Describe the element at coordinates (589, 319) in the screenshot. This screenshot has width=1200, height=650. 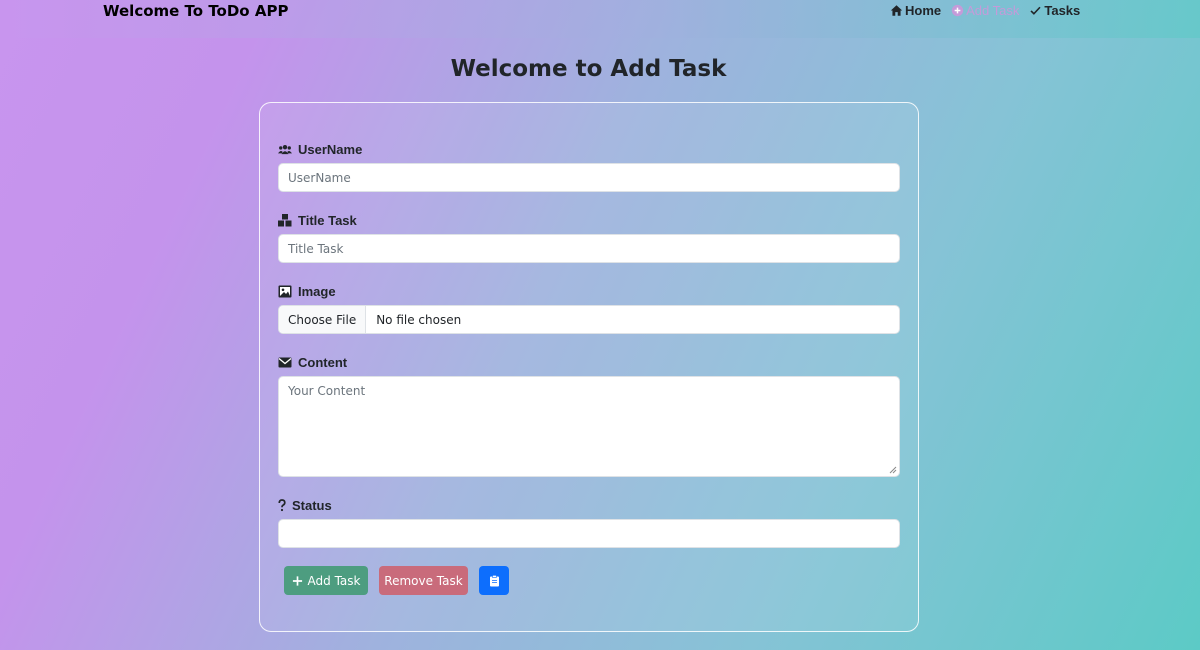
I see `image-file-input: Choose File No file chosen` at that location.